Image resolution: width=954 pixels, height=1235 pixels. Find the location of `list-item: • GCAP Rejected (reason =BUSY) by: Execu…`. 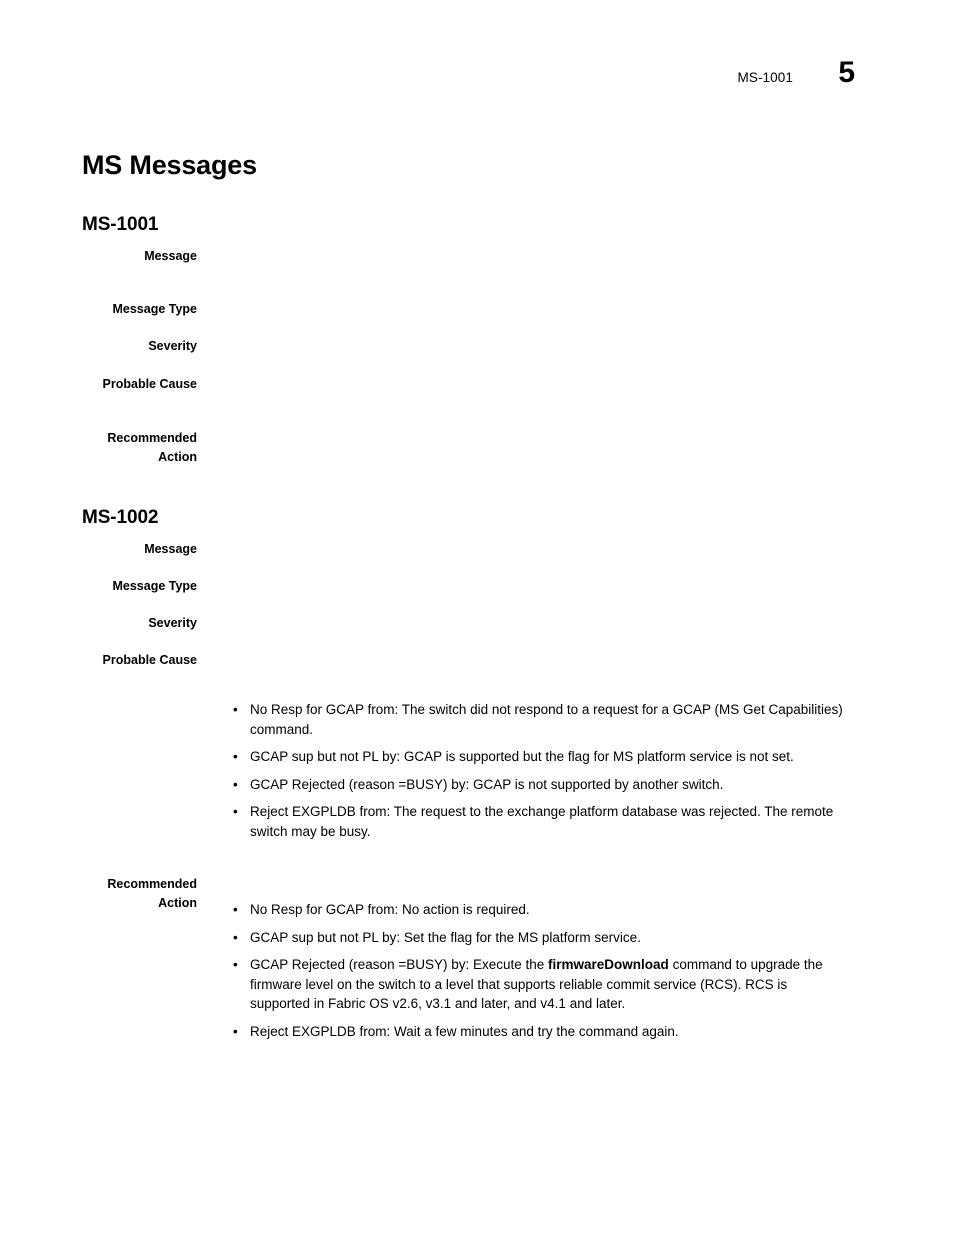

list-item: • GCAP Rejected (reason =BUSY) by: Execu… is located at coordinates (538, 984).